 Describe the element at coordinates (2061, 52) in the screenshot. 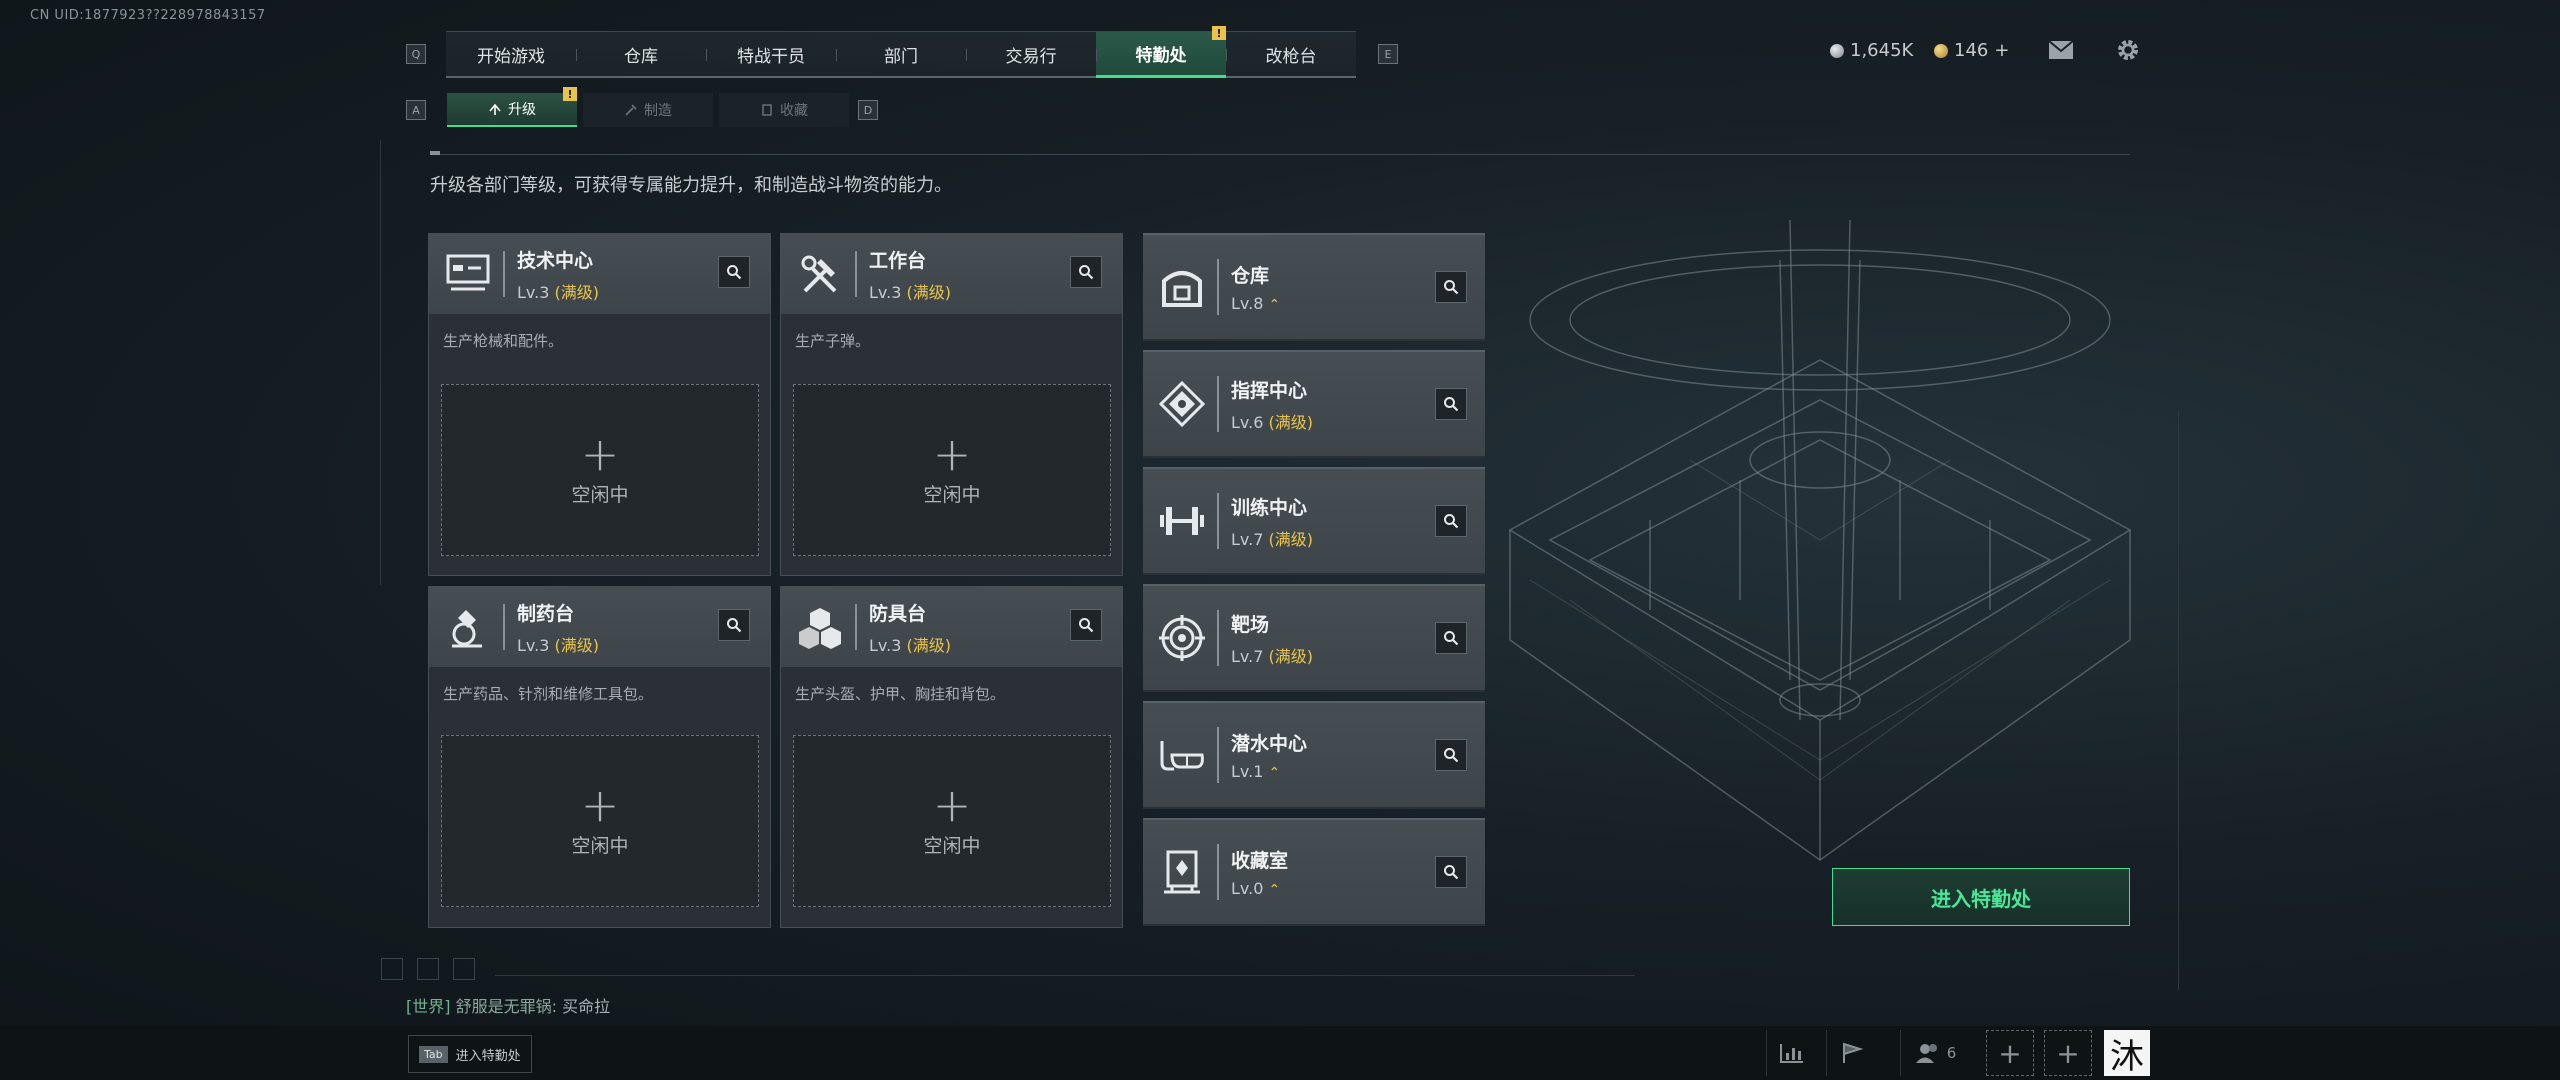

I see `mail-button` at that location.